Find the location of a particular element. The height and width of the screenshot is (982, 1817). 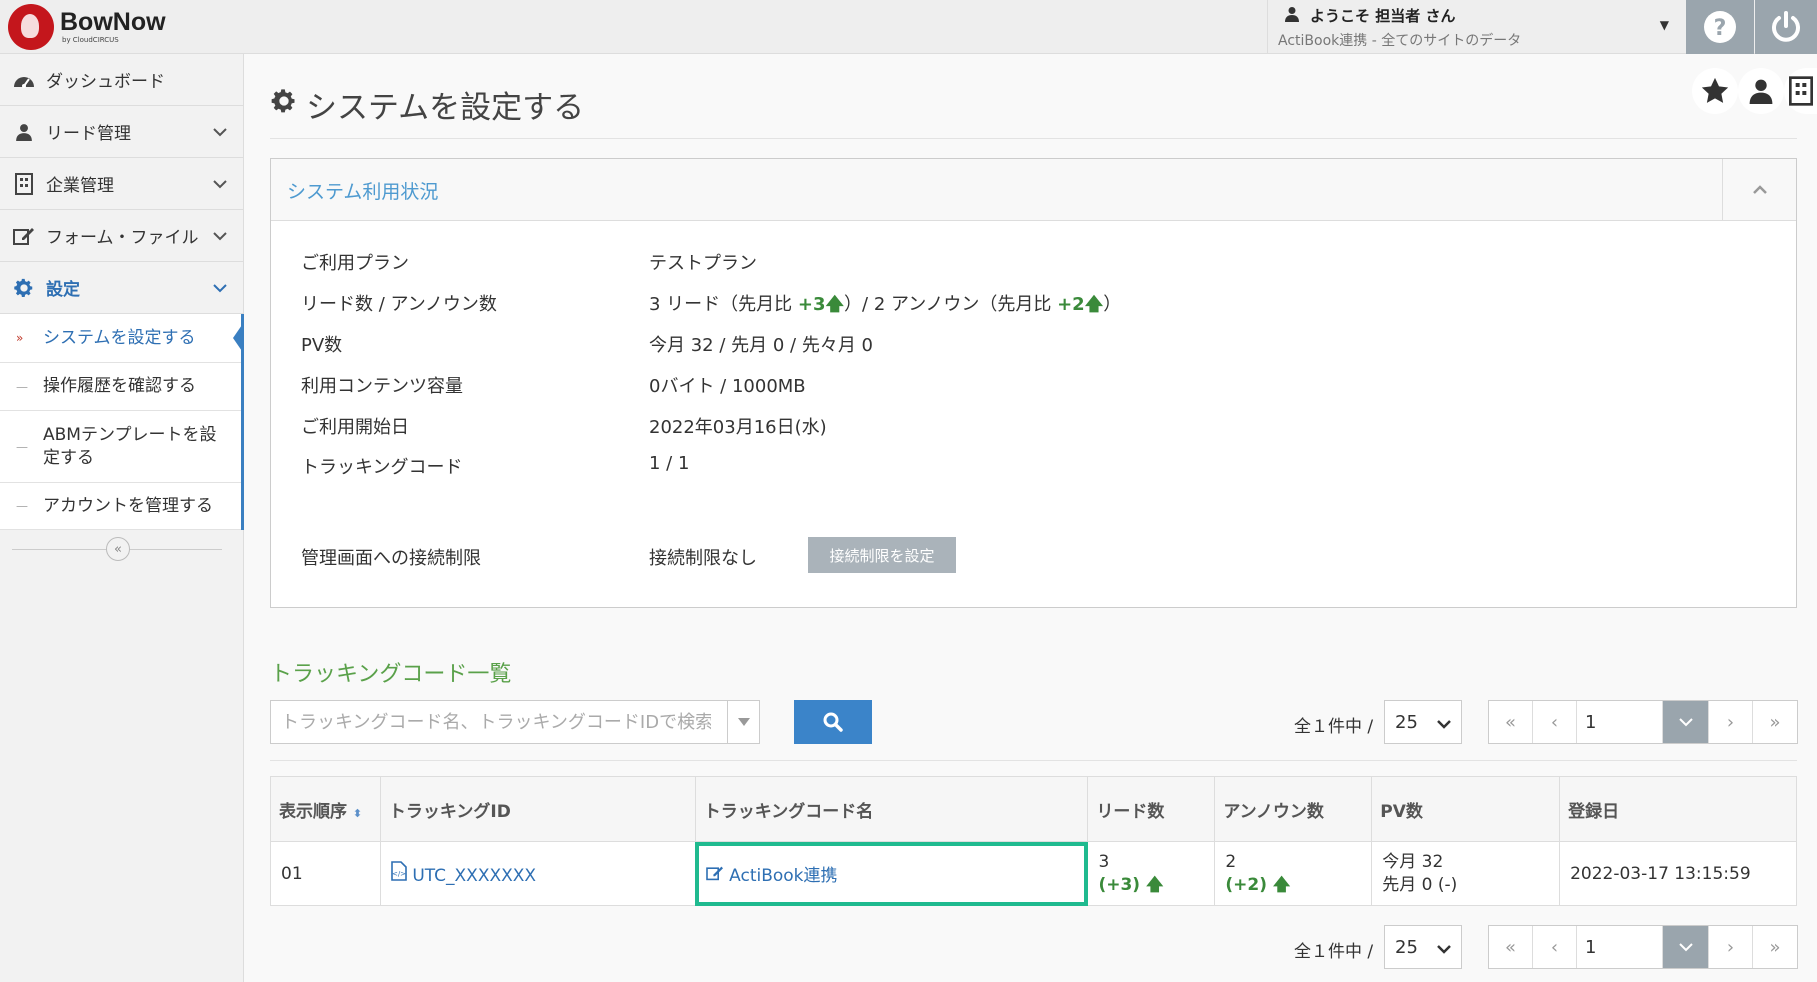

cell-leads: 3 (+3) 🡅 is located at coordinates (1151, 873).